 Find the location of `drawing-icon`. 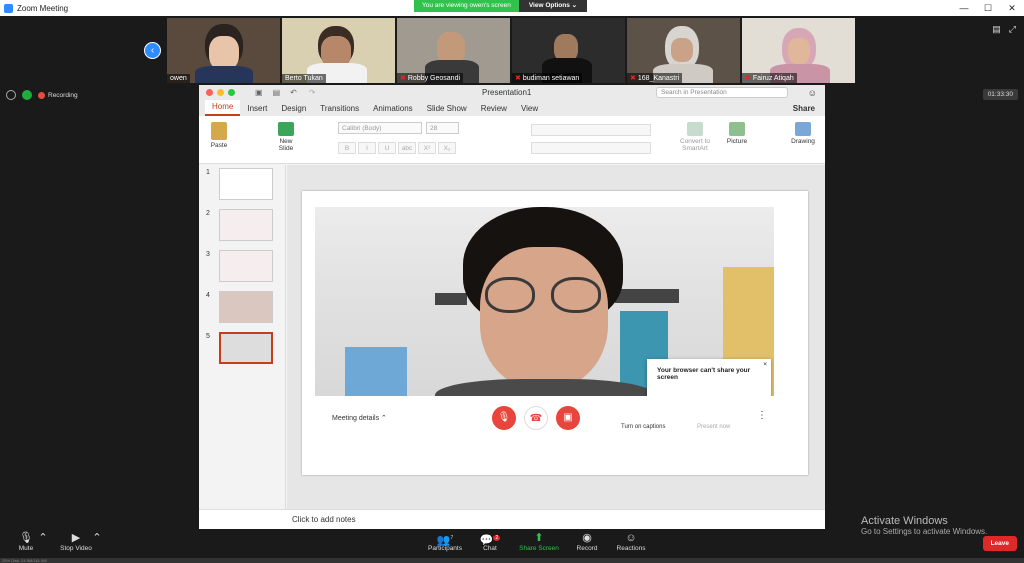

drawing-icon is located at coordinates (803, 129).